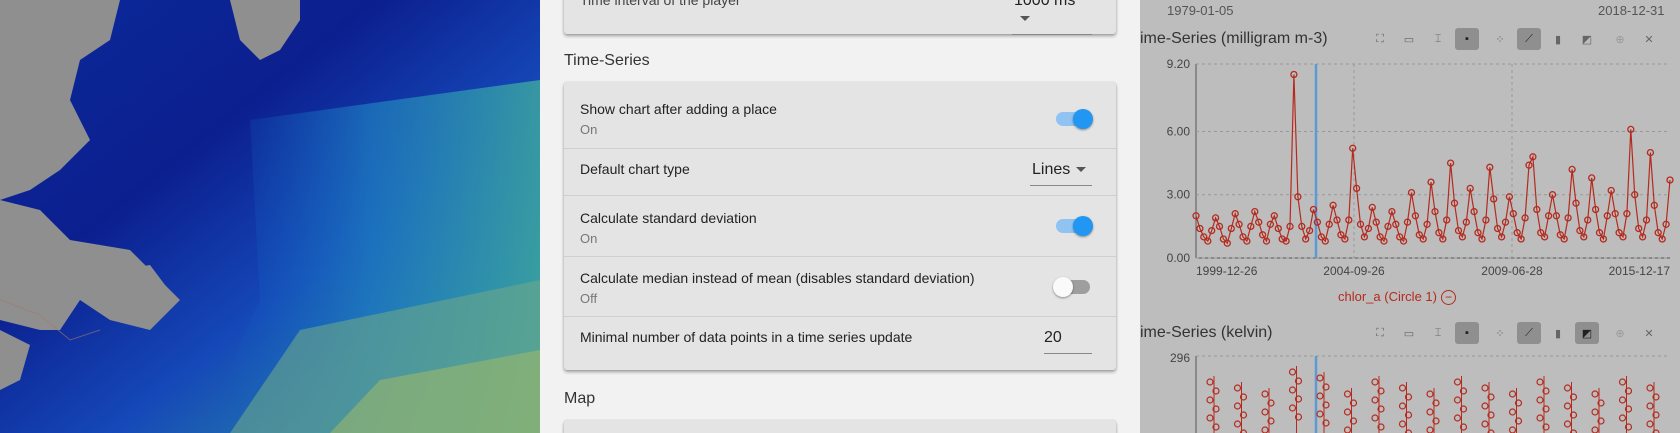 Image resolution: width=1680 pixels, height=433 pixels. What do you see at coordinates (1052, 17) in the screenshot?
I see `player-interval-select: 1000 ms` at bounding box center [1052, 17].